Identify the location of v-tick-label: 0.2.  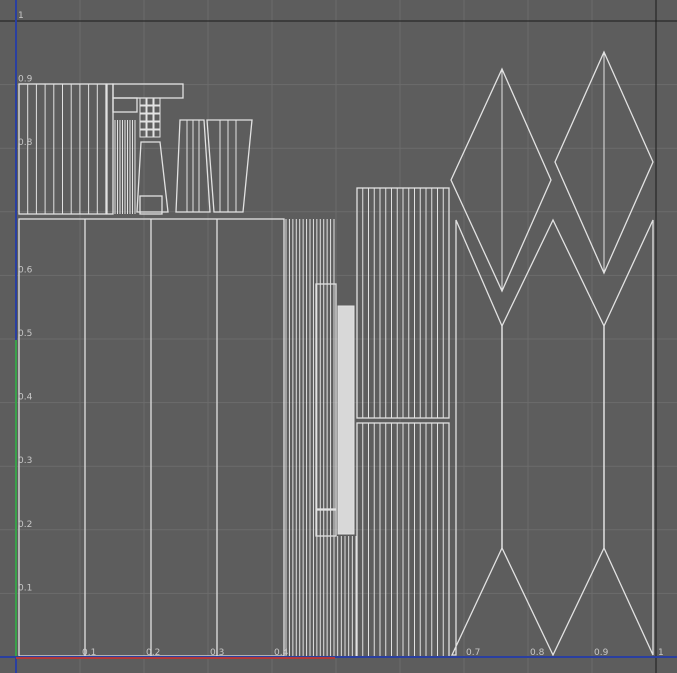
(25, 525).